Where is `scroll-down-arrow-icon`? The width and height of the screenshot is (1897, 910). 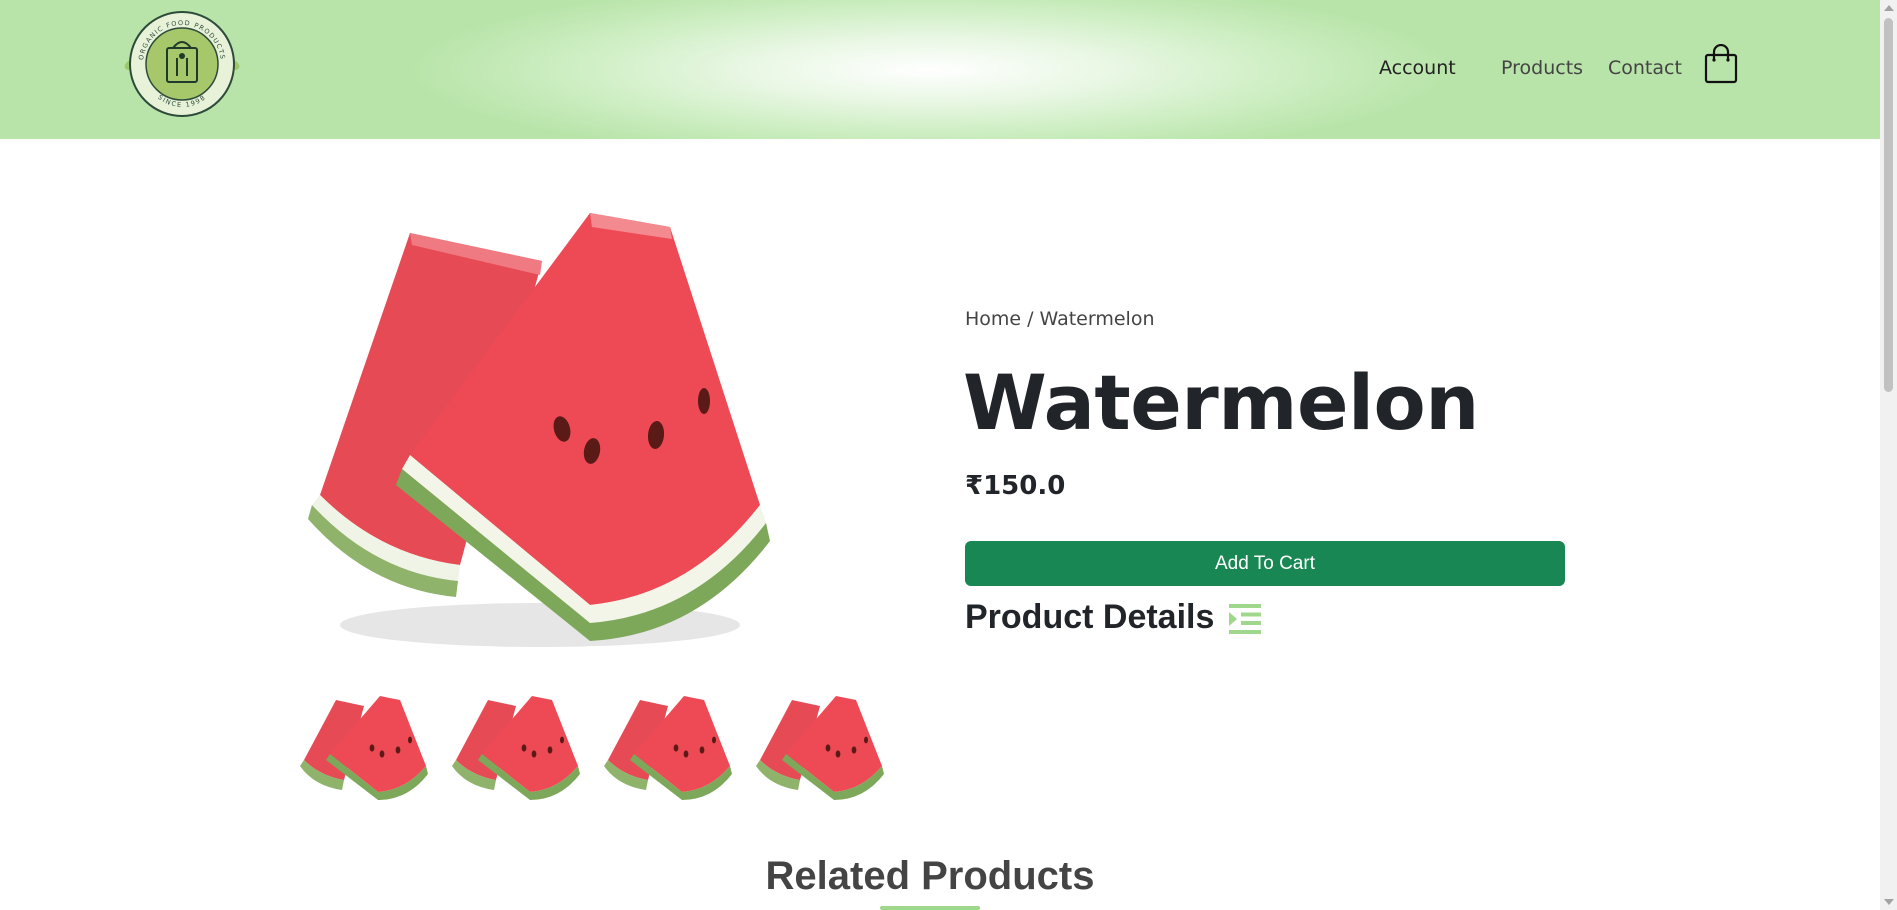 scroll-down-arrow-icon is located at coordinates (1889, 902).